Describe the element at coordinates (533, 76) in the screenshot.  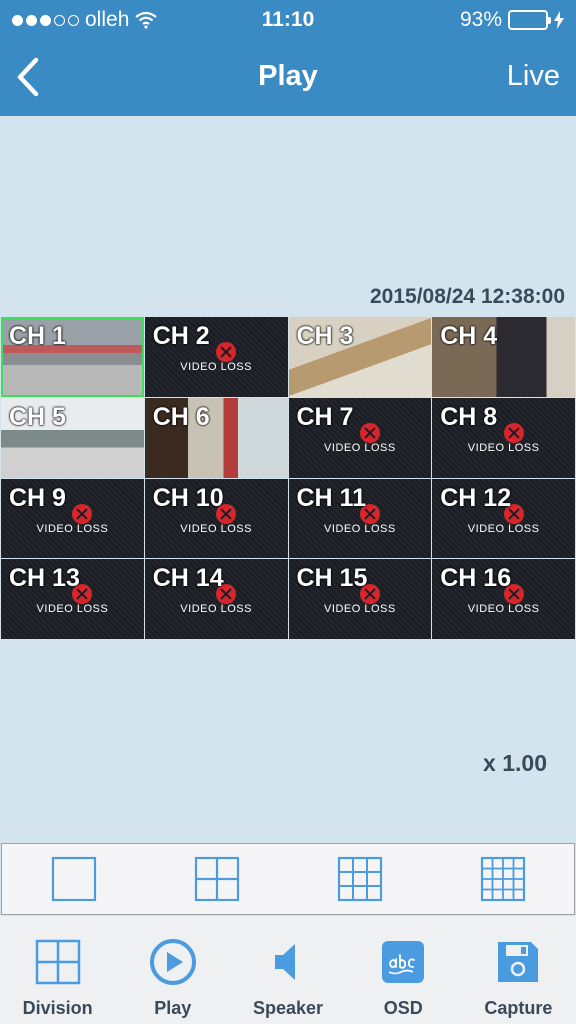
I see `live-button: Live` at that location.